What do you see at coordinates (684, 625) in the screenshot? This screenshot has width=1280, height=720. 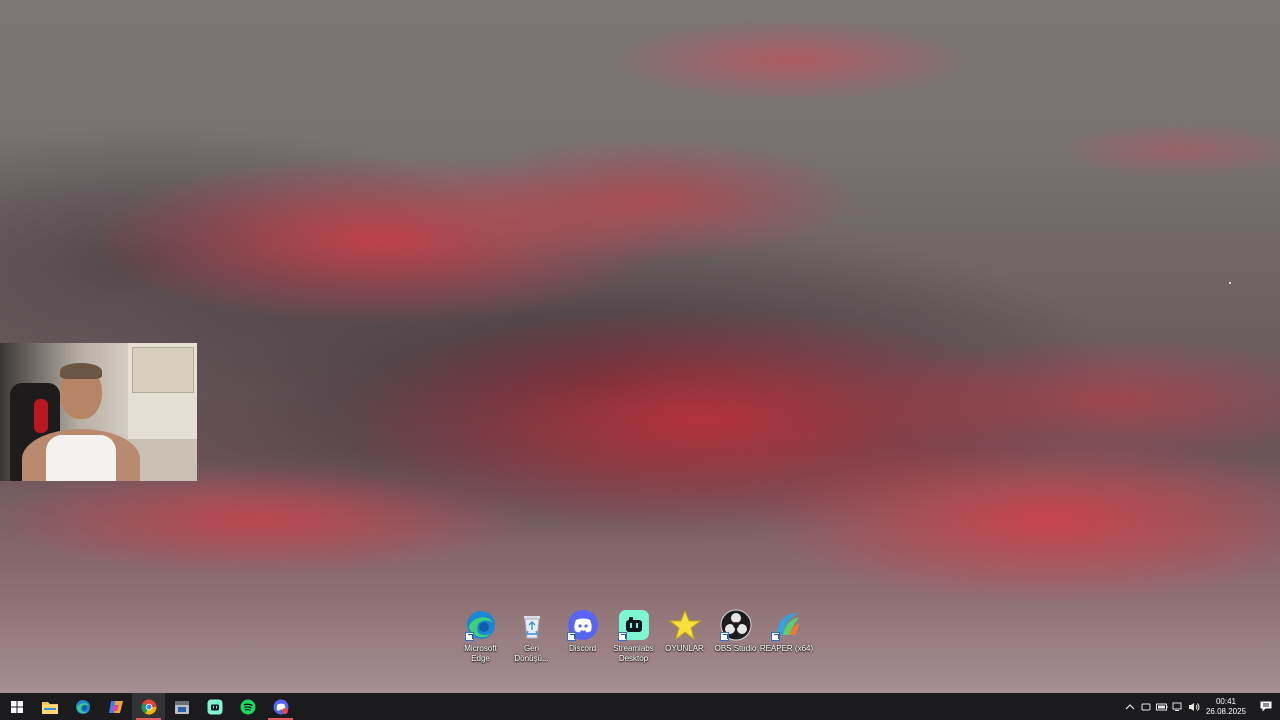 I see `star-folder-icon` at bounding box center [684, 625].